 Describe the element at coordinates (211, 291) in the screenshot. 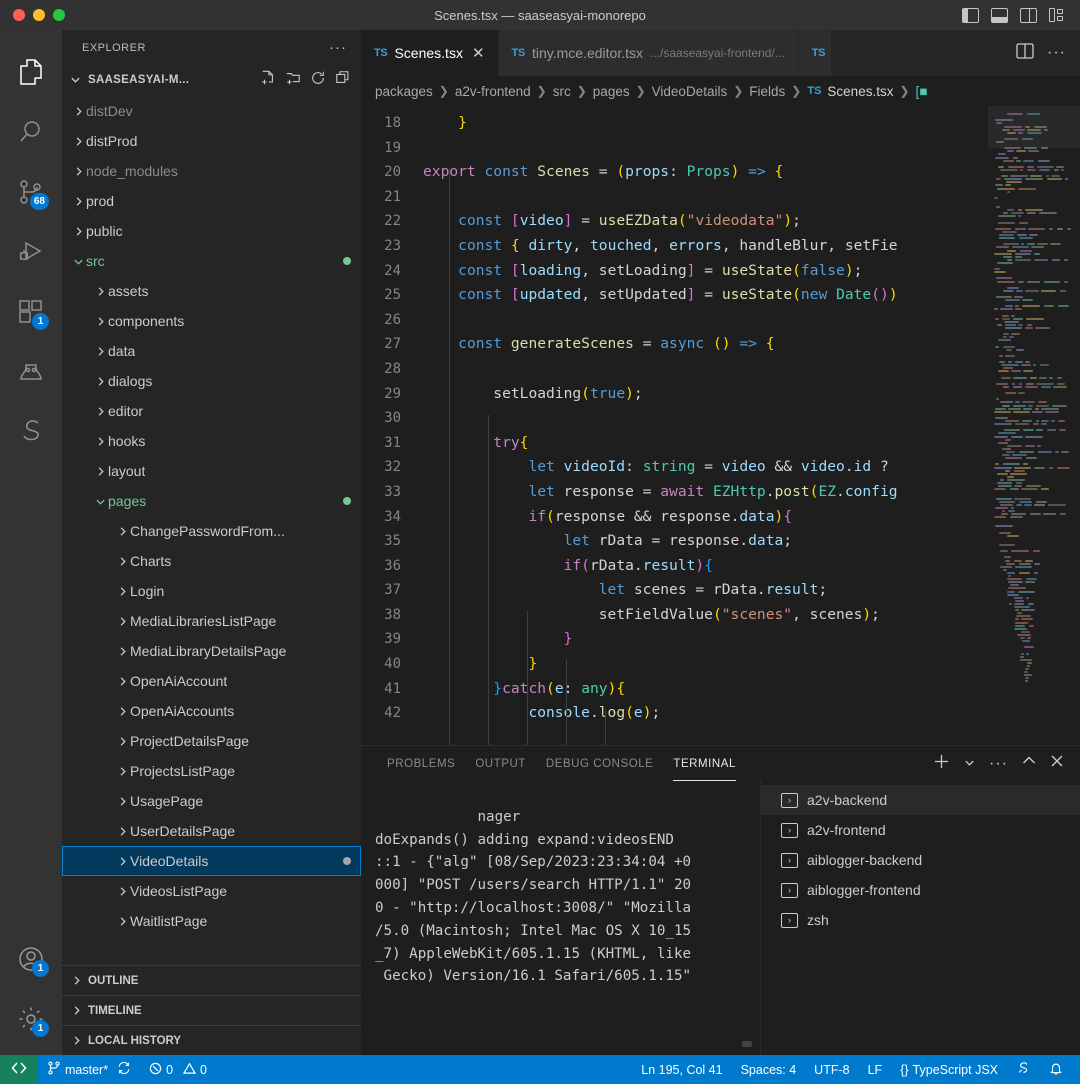

I see `tree-item-assets: assets` at that location.